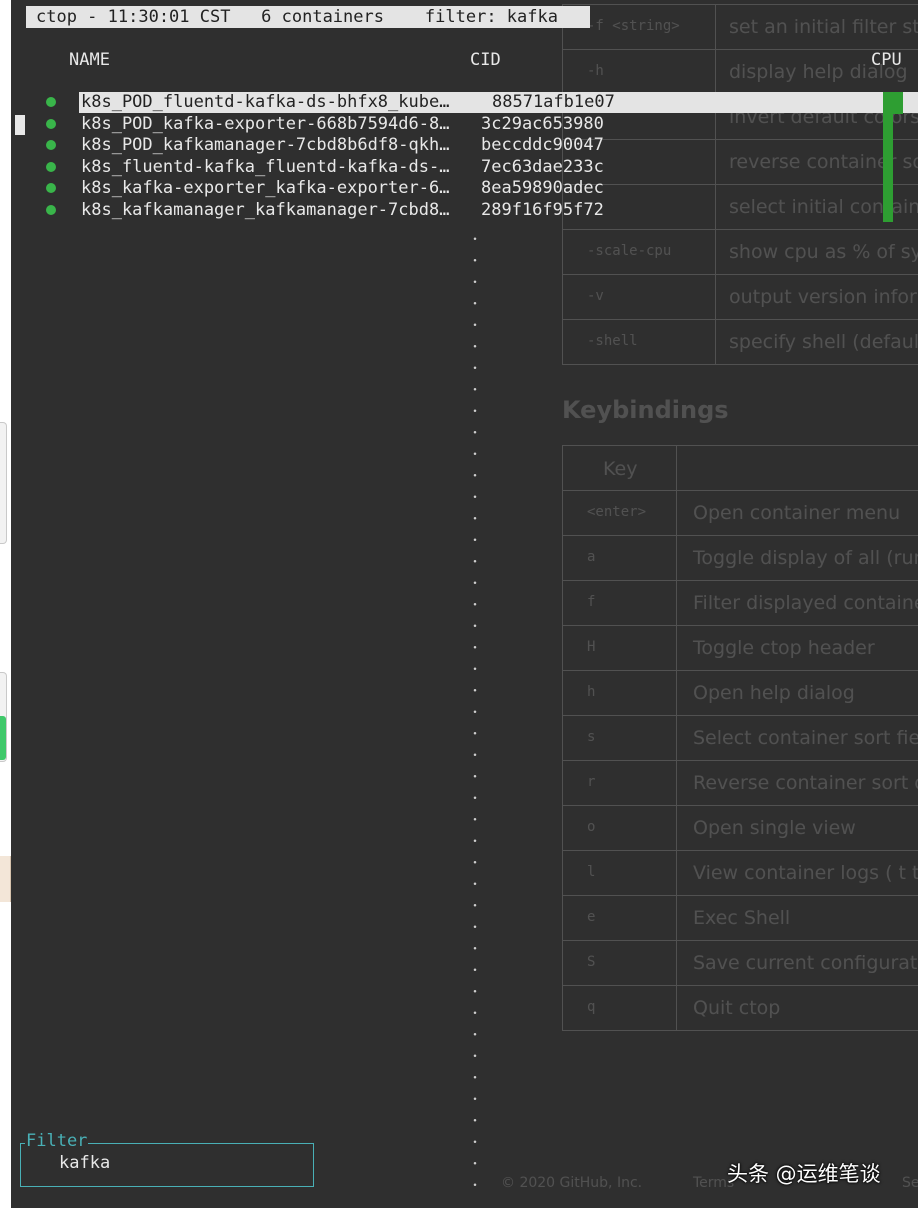 The image size is (918, 1208). Describe the element at coordinates (553, 102) in the screenshot. I see `container-id: 88571afb1e07` at that location.